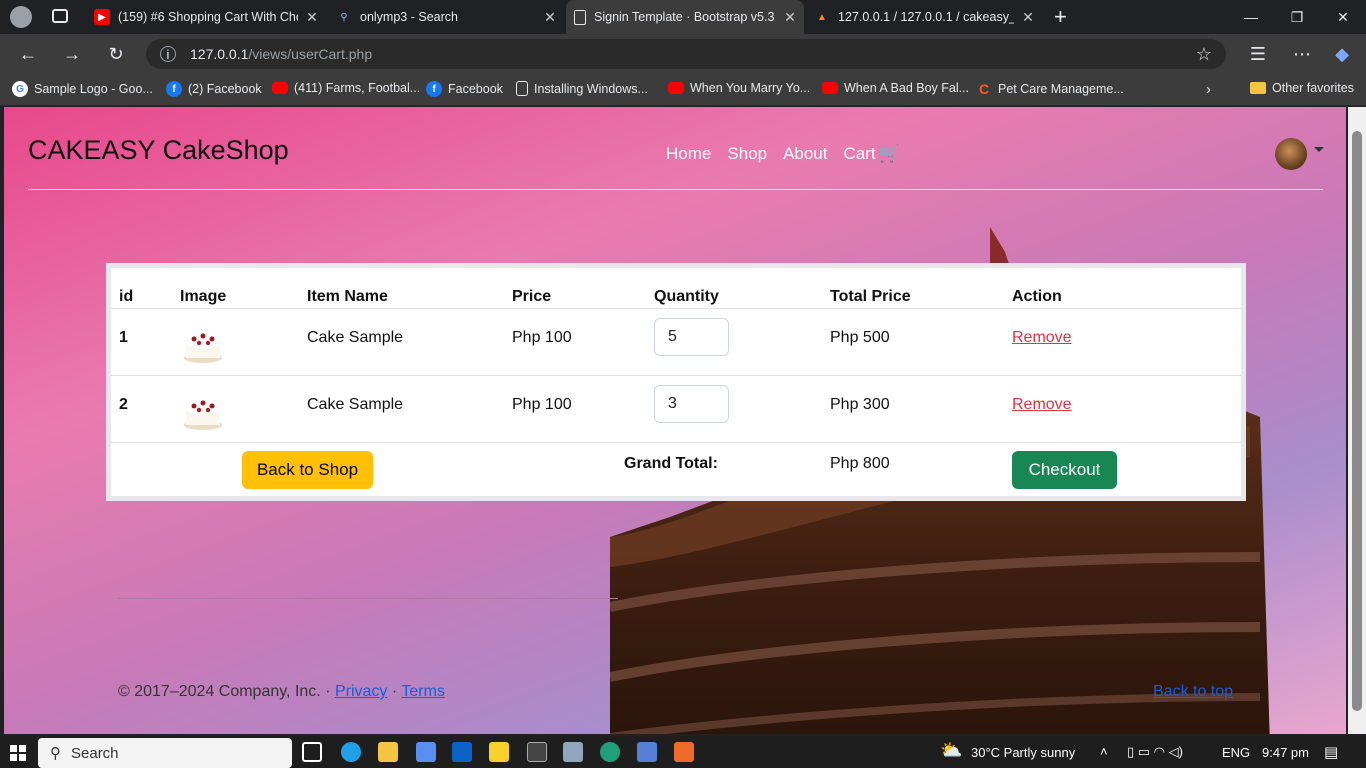 Image resolution: width=1366 pixels, height=768 pixels. Describe the element at coordinates (1251, 17) in the screenshot. I see `minimize-icon: —` at that location.